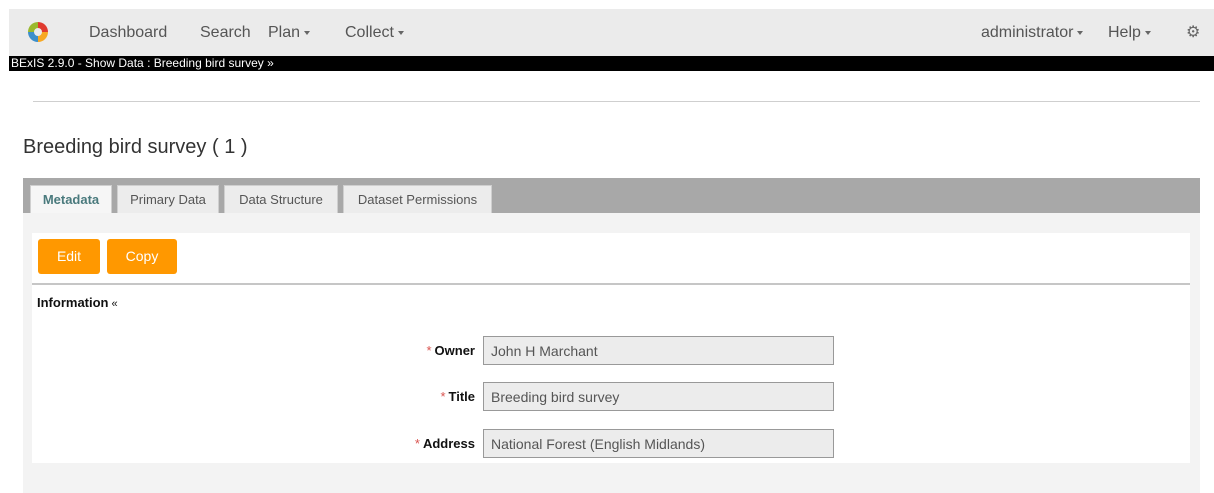  Describe the element at coordinates (128, 32) in the screenshot. I see `nav-dashboard: Dashboard` at that location.